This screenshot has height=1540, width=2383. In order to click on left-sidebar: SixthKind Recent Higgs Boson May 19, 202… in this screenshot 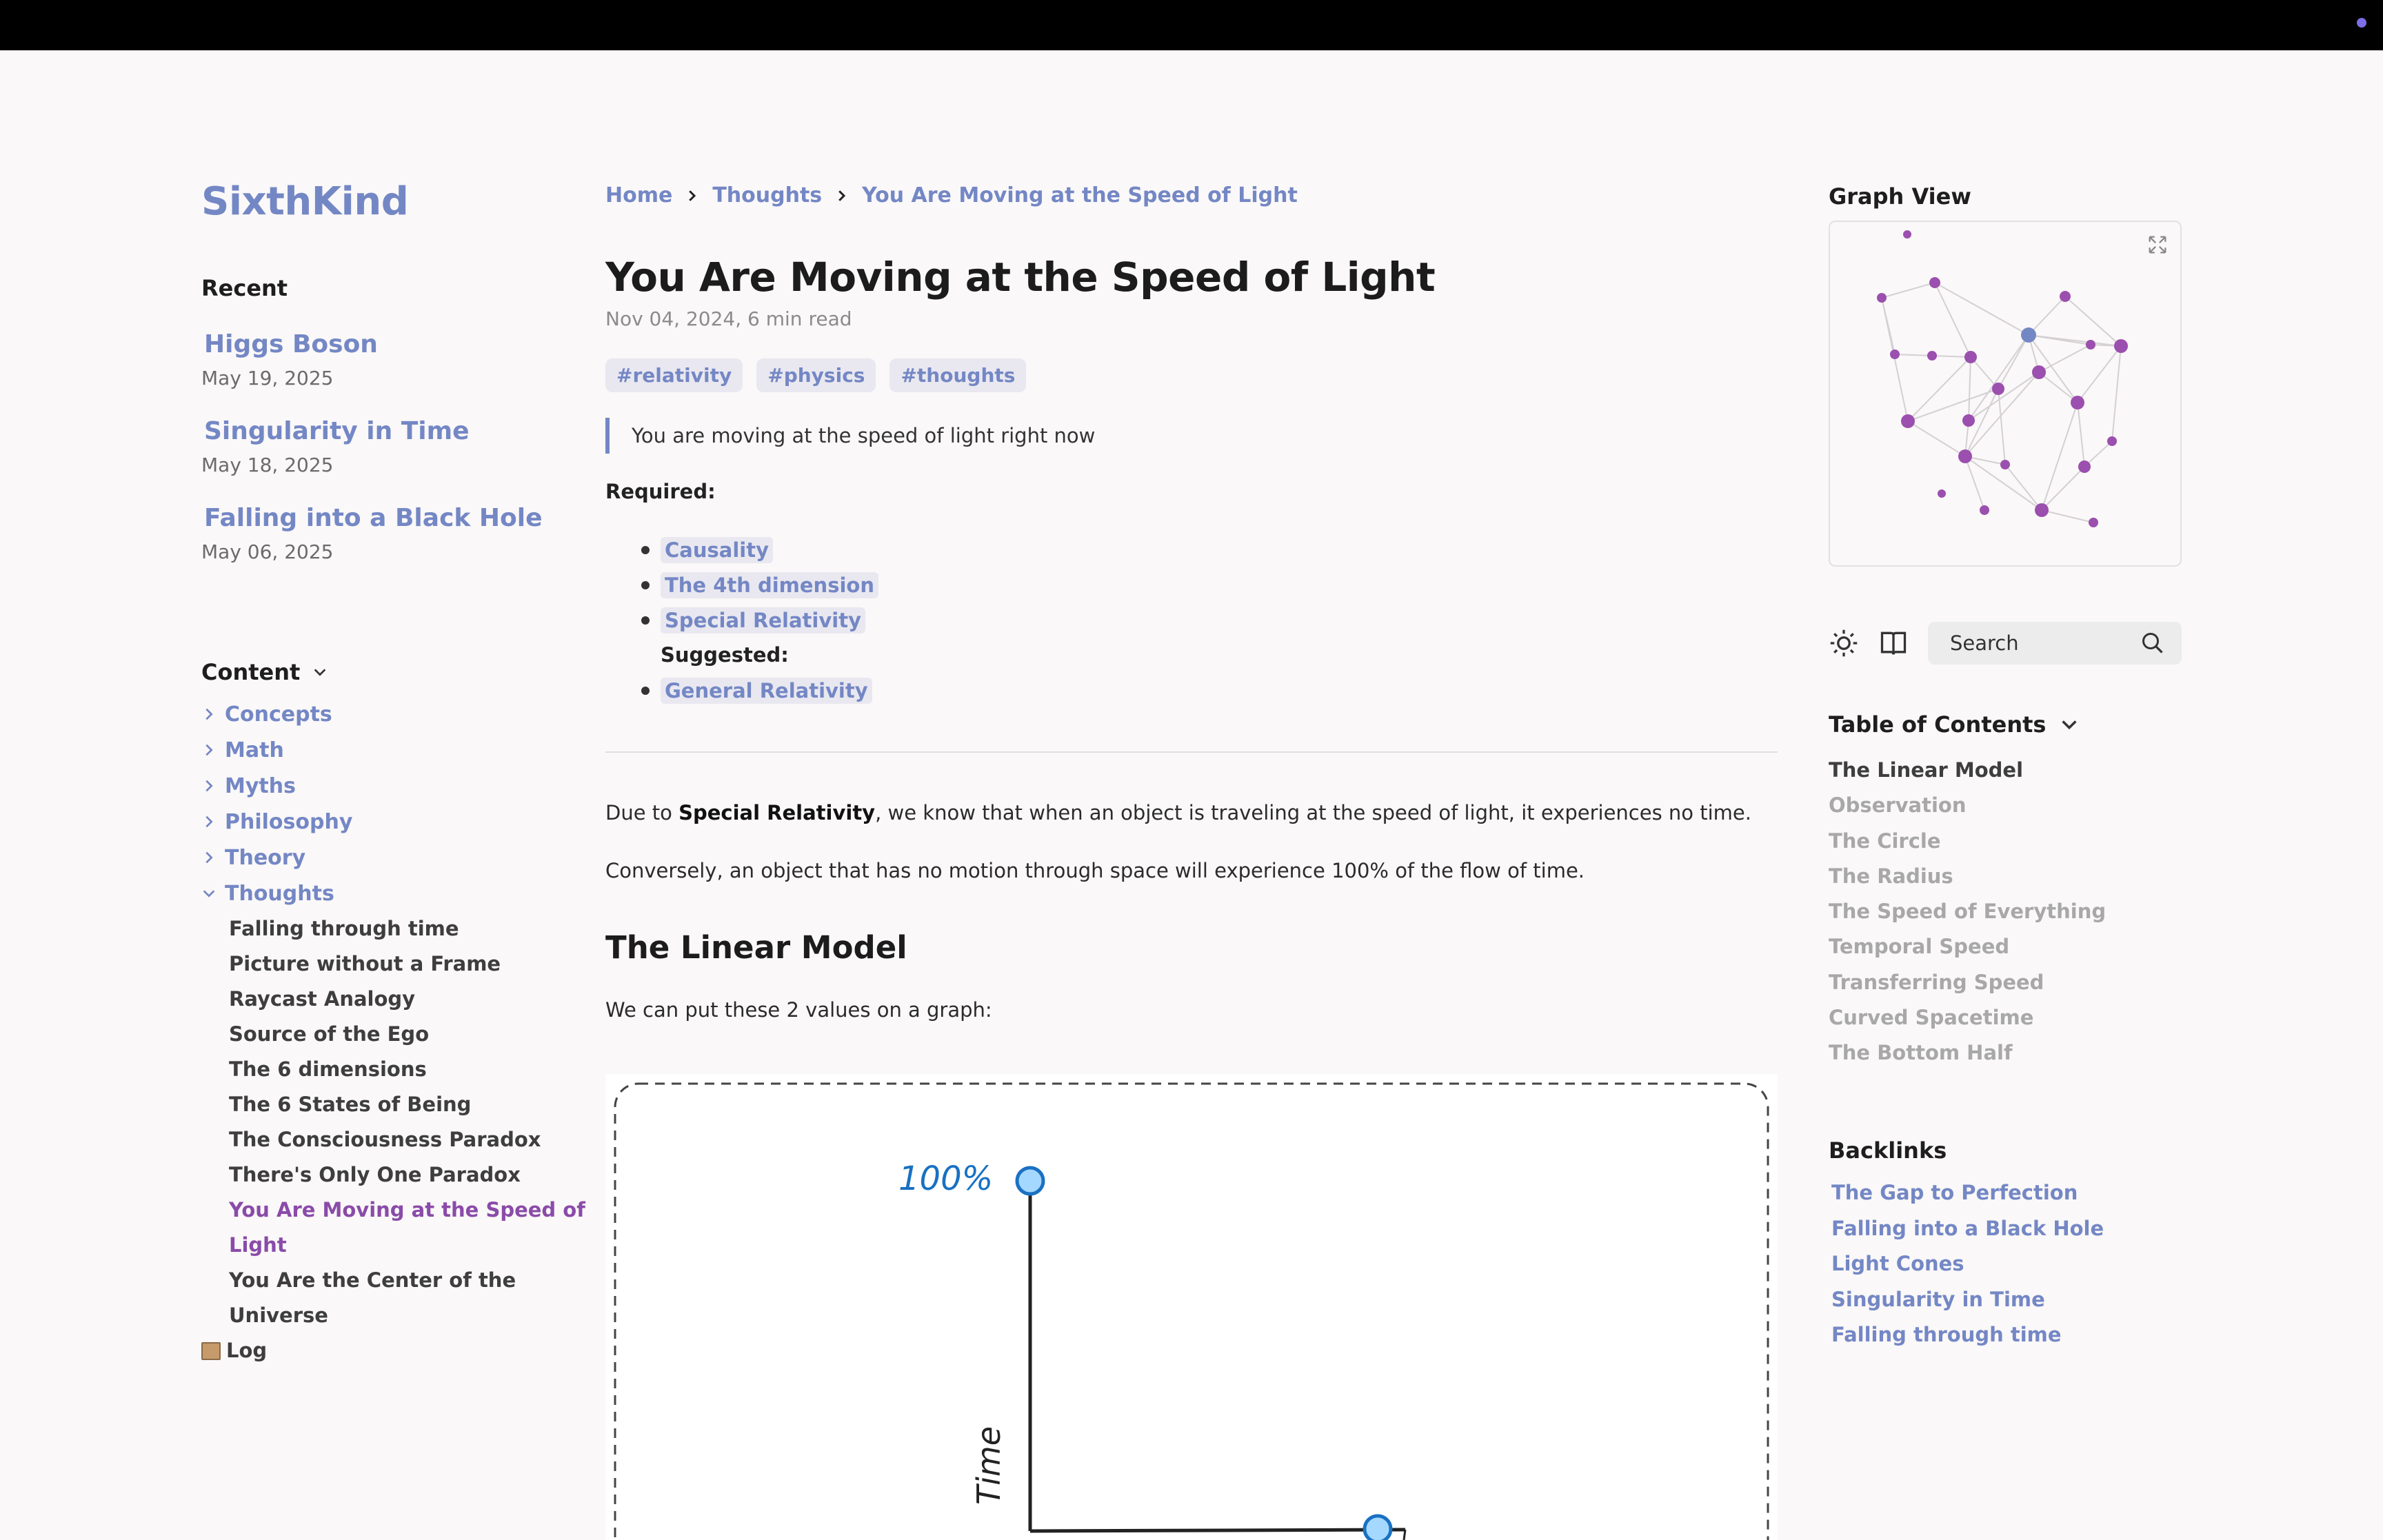, I will do `click(393, 771)`.